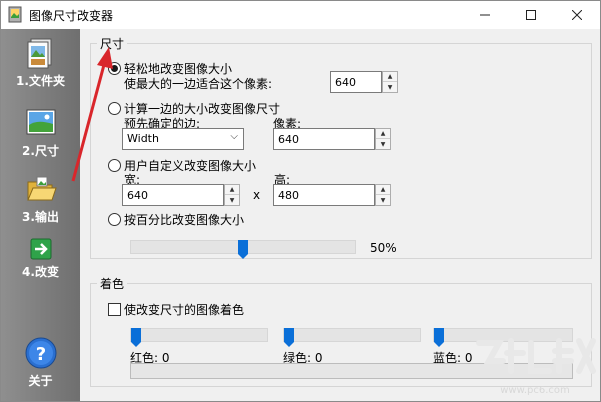  I want to click on close-button, so click(577, 15).